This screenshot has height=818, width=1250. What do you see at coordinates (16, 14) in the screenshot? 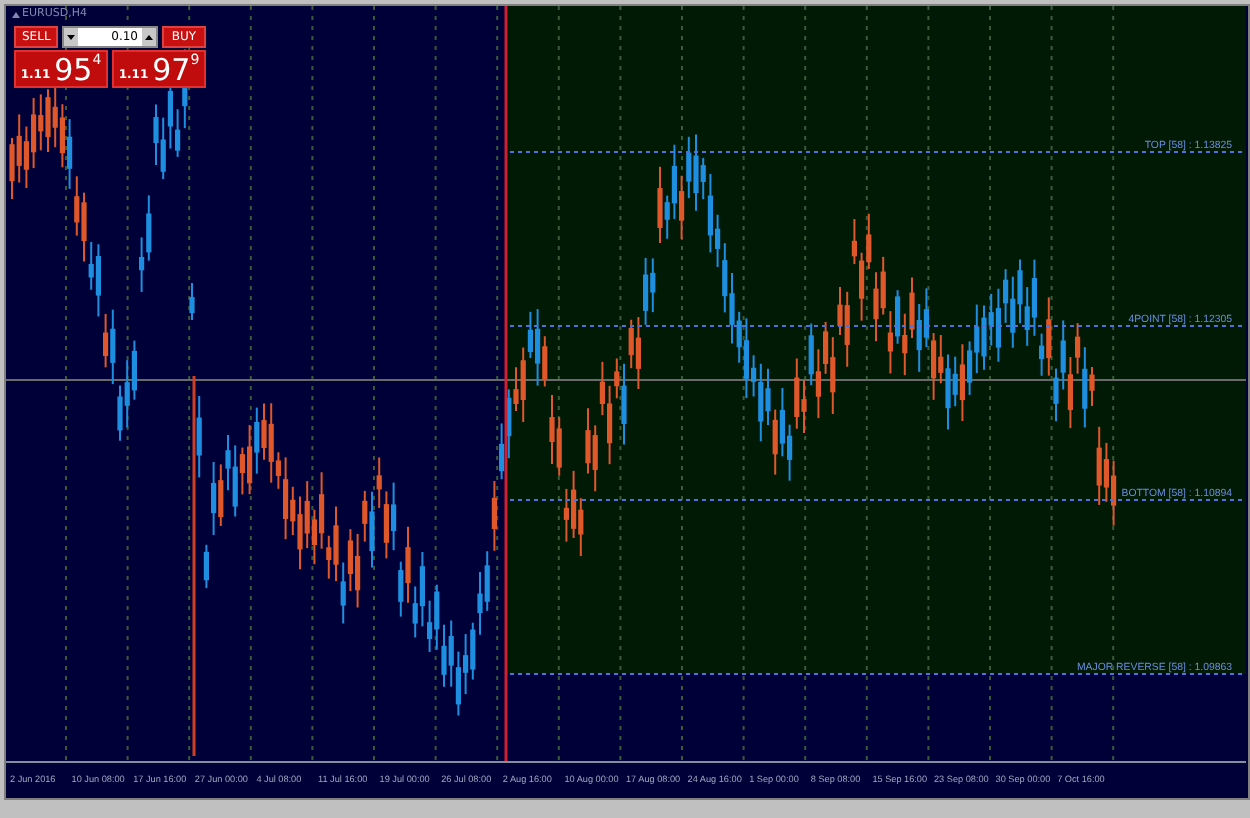
I see `triangle-icon` at bounding box center [16, 14].